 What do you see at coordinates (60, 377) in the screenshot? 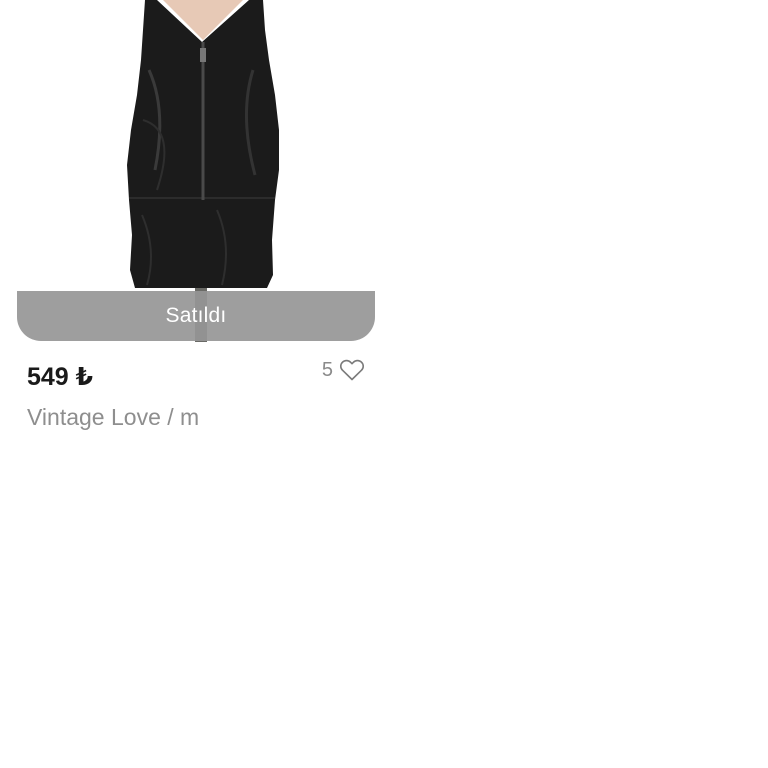
I see `product-price: 549 ₺` at bounding box center [60, 377].